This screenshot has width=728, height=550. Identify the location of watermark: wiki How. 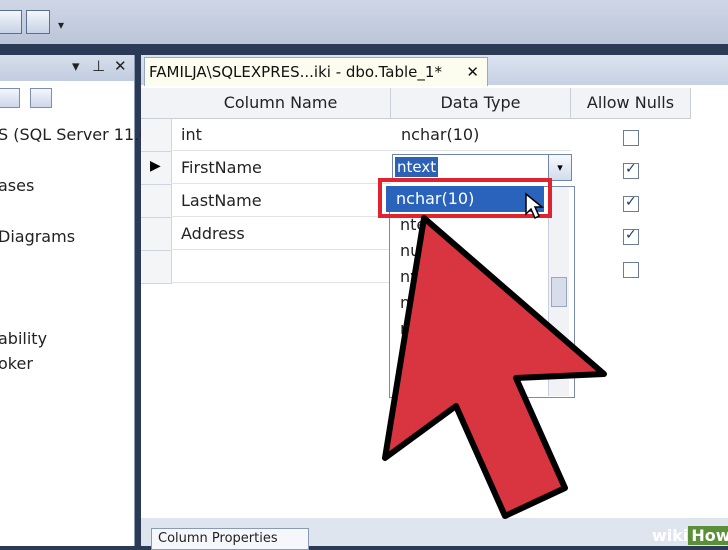
(690, 535).